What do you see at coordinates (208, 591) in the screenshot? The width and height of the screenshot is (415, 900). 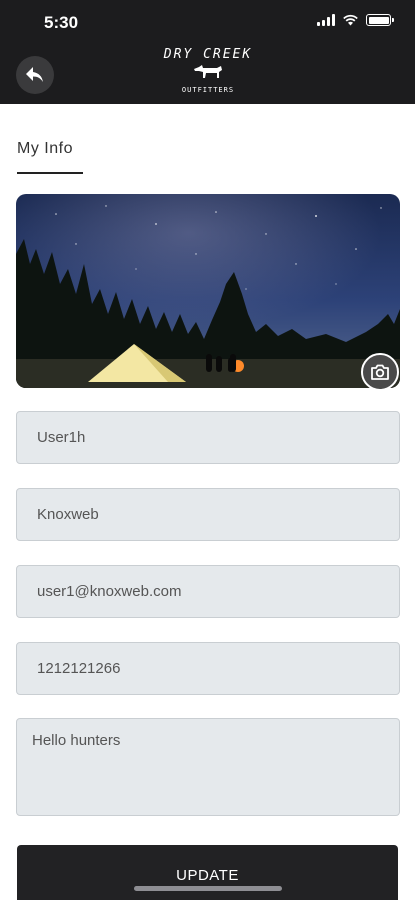 I see `email-input` at bounding box center [208, 591].